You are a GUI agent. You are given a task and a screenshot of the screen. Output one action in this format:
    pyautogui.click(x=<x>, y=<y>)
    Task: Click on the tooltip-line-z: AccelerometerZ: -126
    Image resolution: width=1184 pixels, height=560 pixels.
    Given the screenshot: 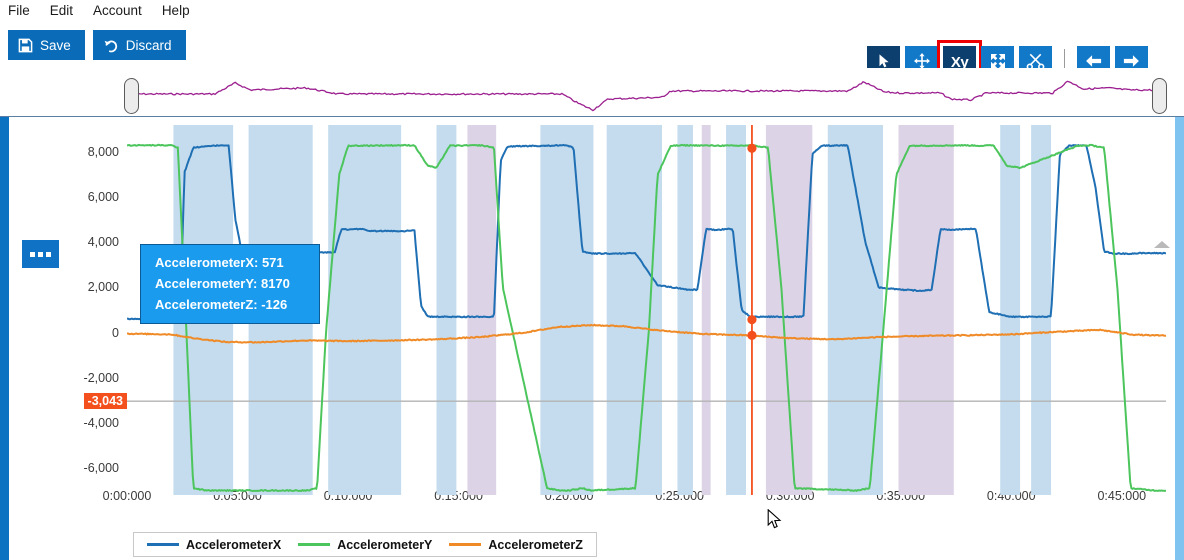 What is the action you would take?
    pyautogui.click(x=221, y=304)
    